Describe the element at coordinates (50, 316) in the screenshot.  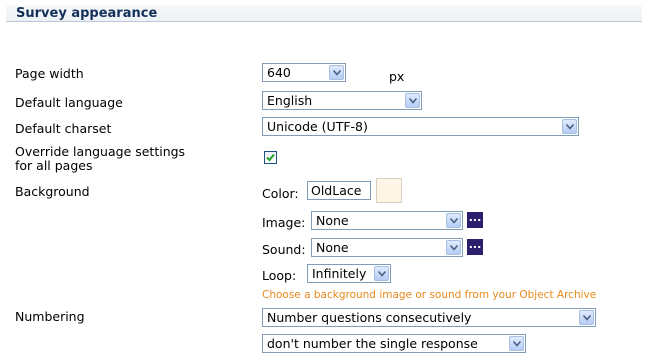
I see `numbering-label: Numbering` at that location.